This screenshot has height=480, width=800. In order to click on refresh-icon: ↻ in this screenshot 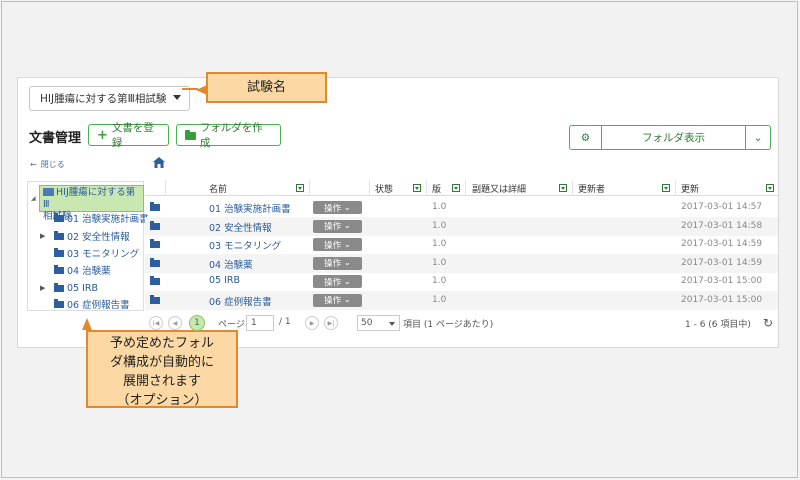, I will do `click(768, 323)`.